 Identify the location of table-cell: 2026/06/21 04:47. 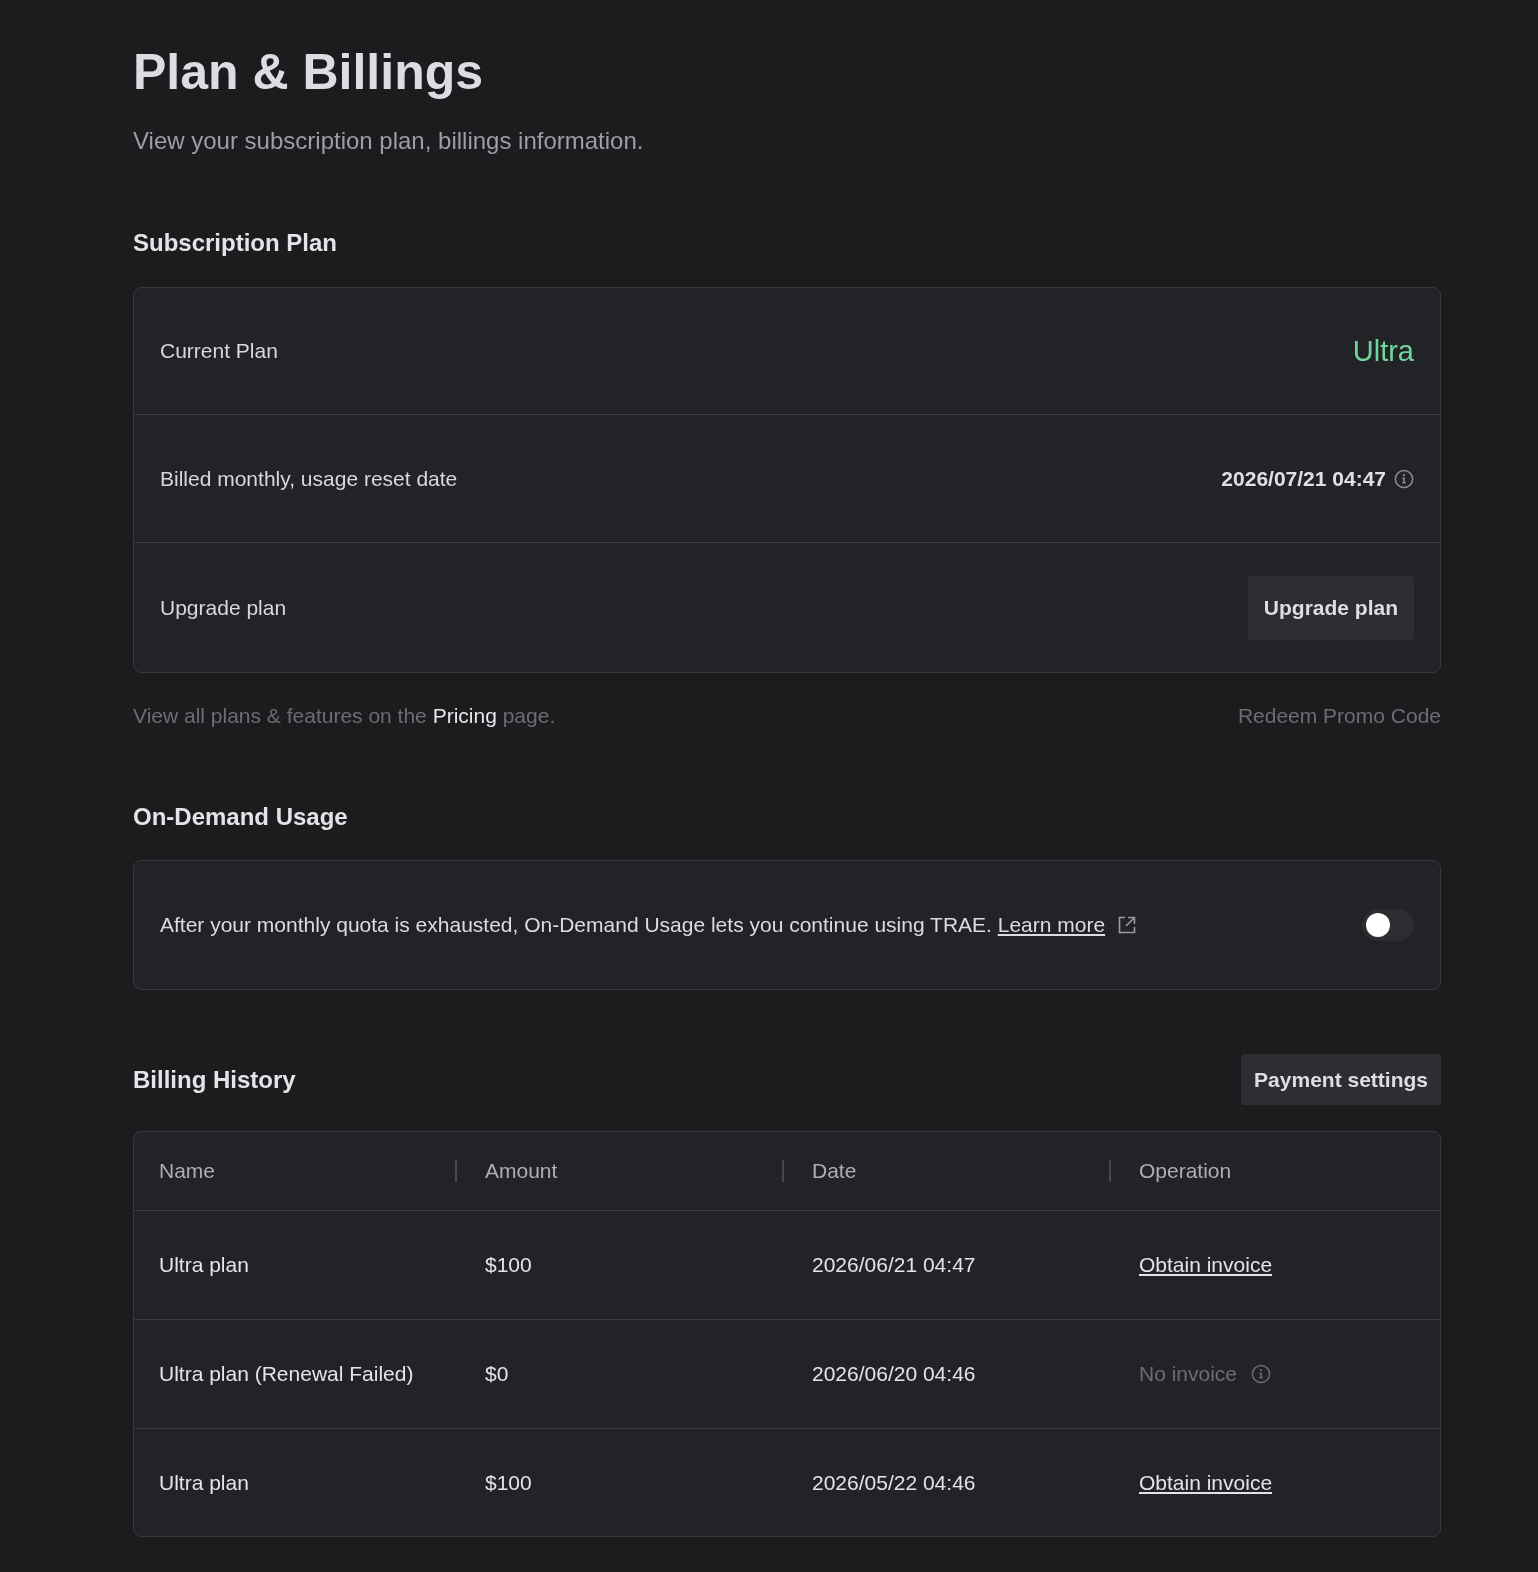
(894, 1265).